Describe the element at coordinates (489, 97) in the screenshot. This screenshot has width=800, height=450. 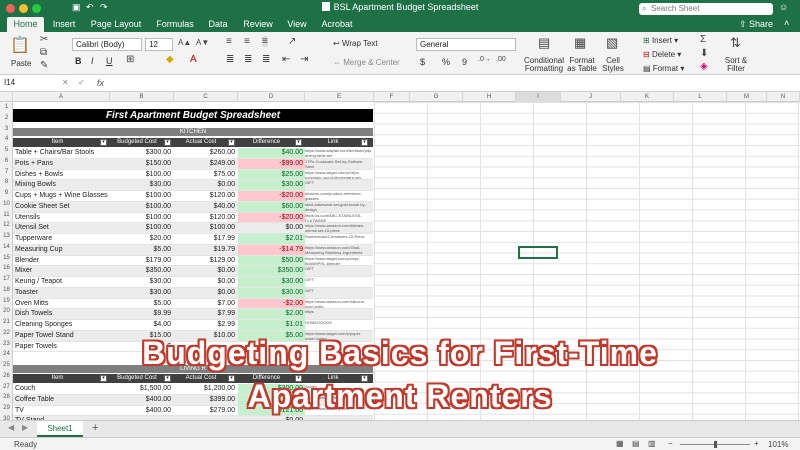
I see `column-header-h: H` at that location.